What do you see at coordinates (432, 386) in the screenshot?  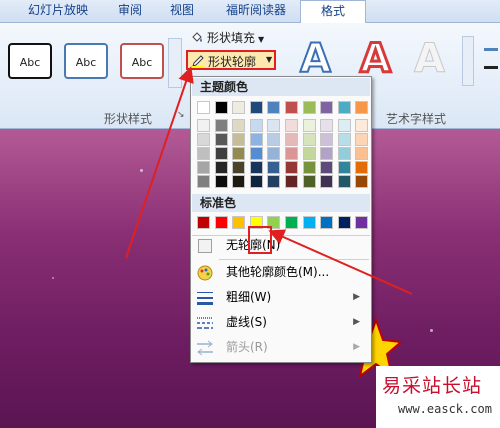 I see `watermark-title: 易采站长站` at bounding box center [432, 386].